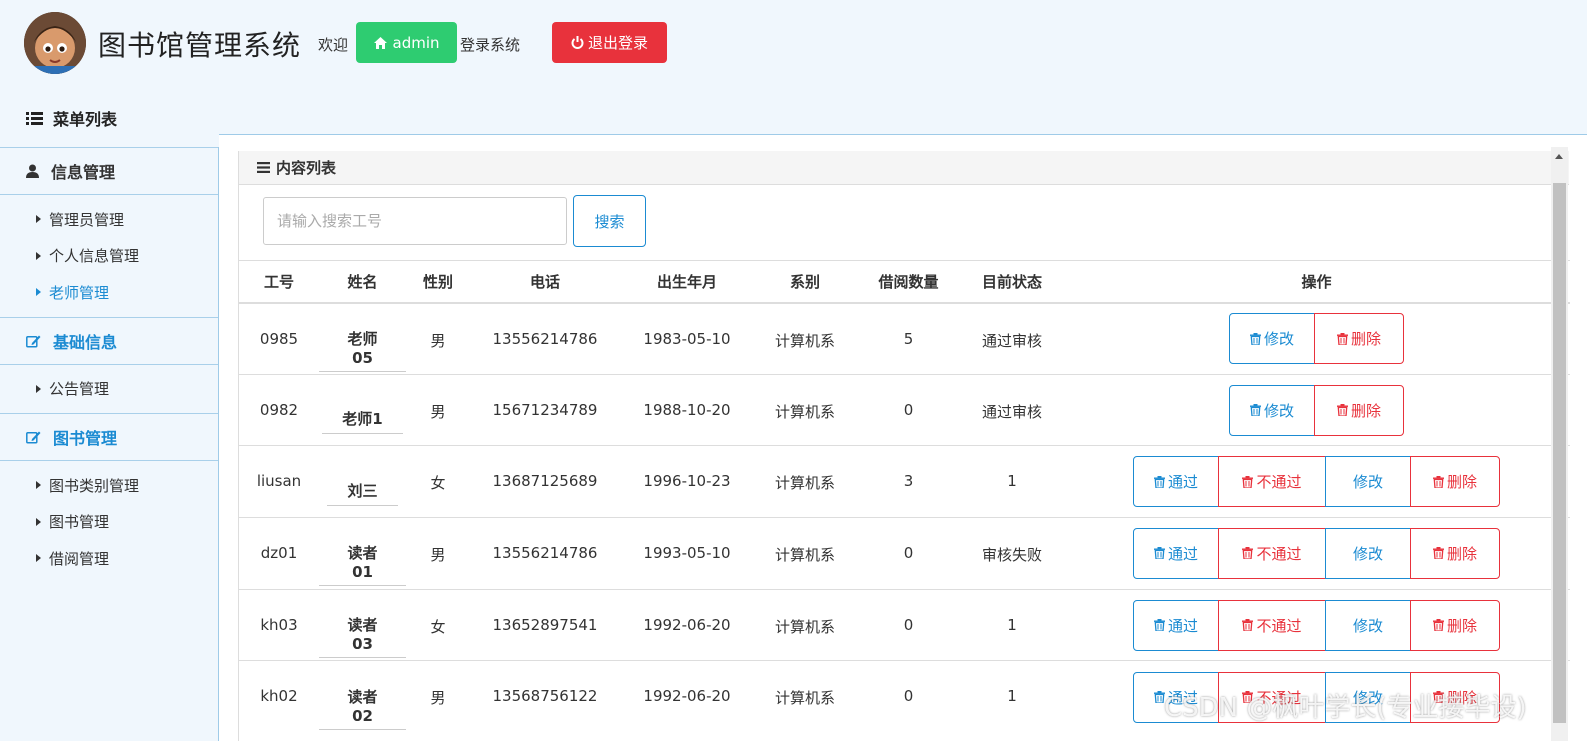  I want to click on cell-name: 老师05, so click(362, 338).